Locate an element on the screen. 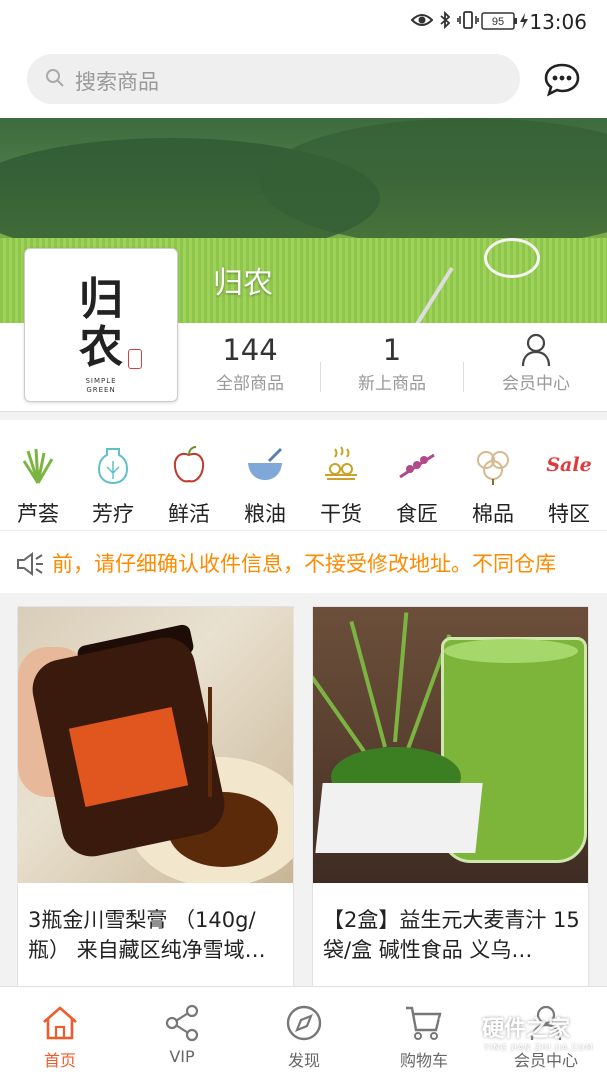  logo-subtitle: GREEN is located at coordinates (101, 390).